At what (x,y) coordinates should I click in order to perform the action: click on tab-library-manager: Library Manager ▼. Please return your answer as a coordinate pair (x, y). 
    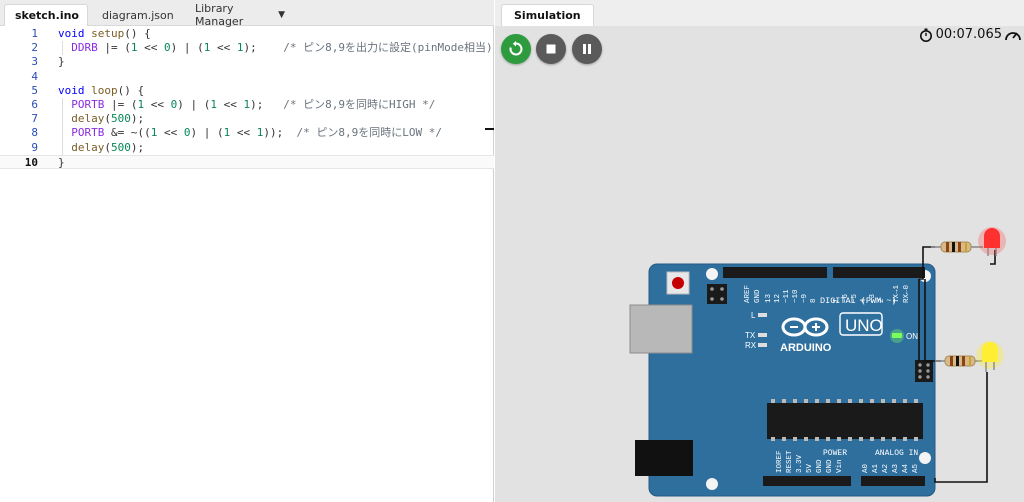
    Looking at the image, I should click on (240, 15).